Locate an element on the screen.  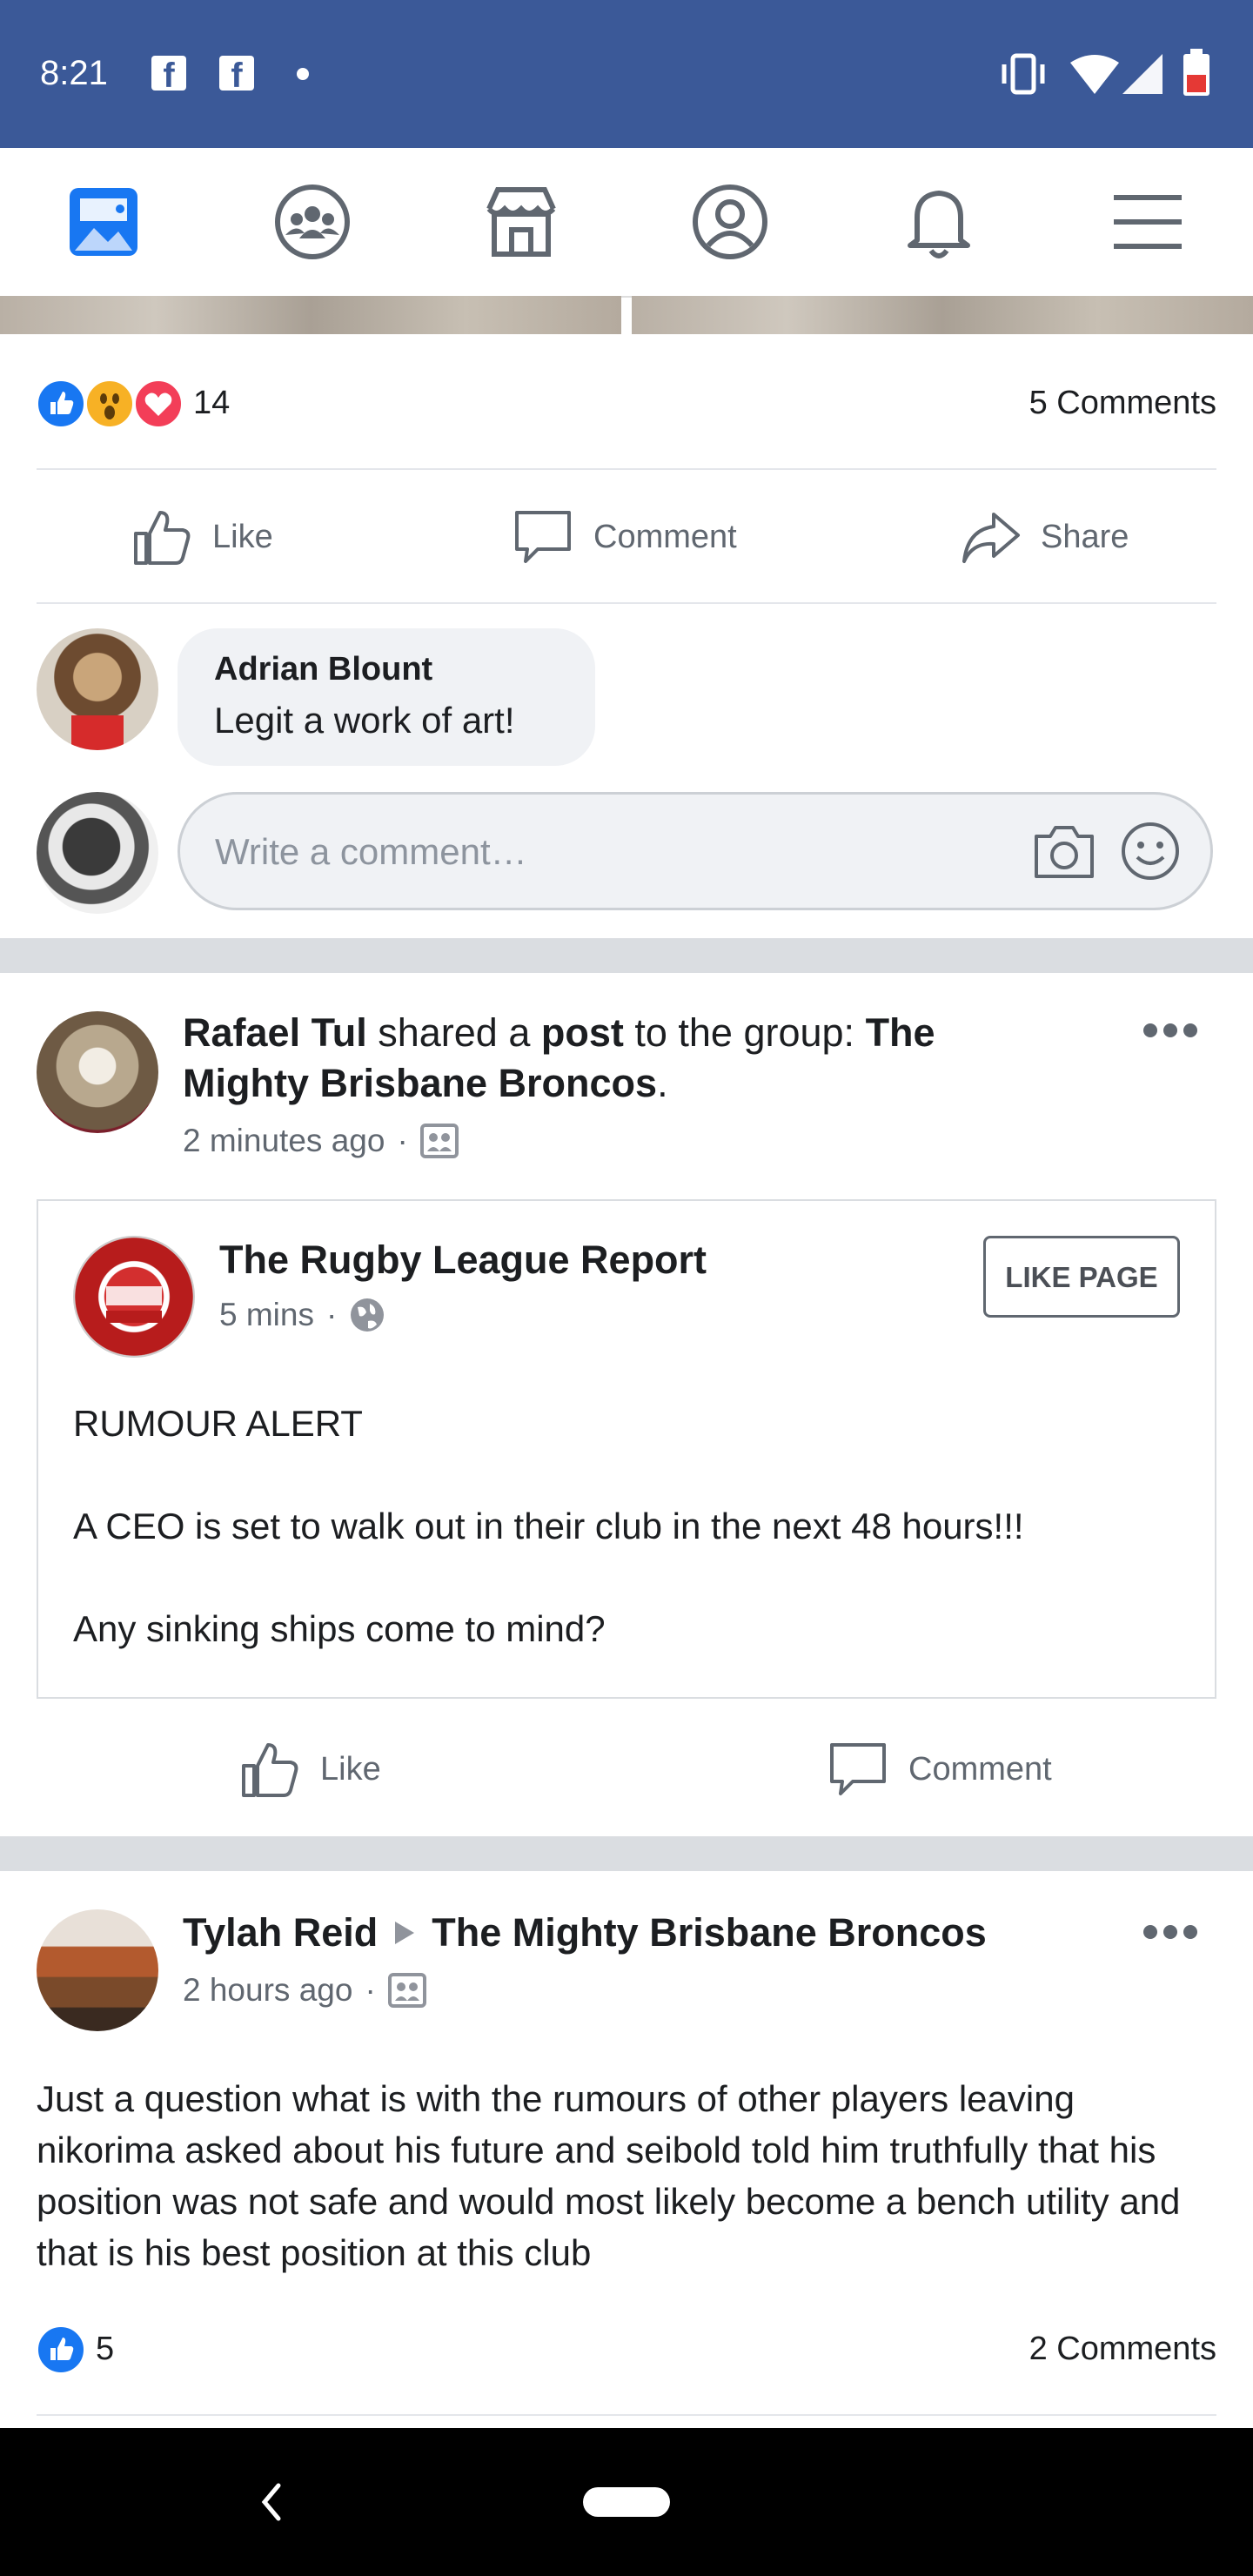
shared-text: to the group: is located at coordinates (744, 1032).